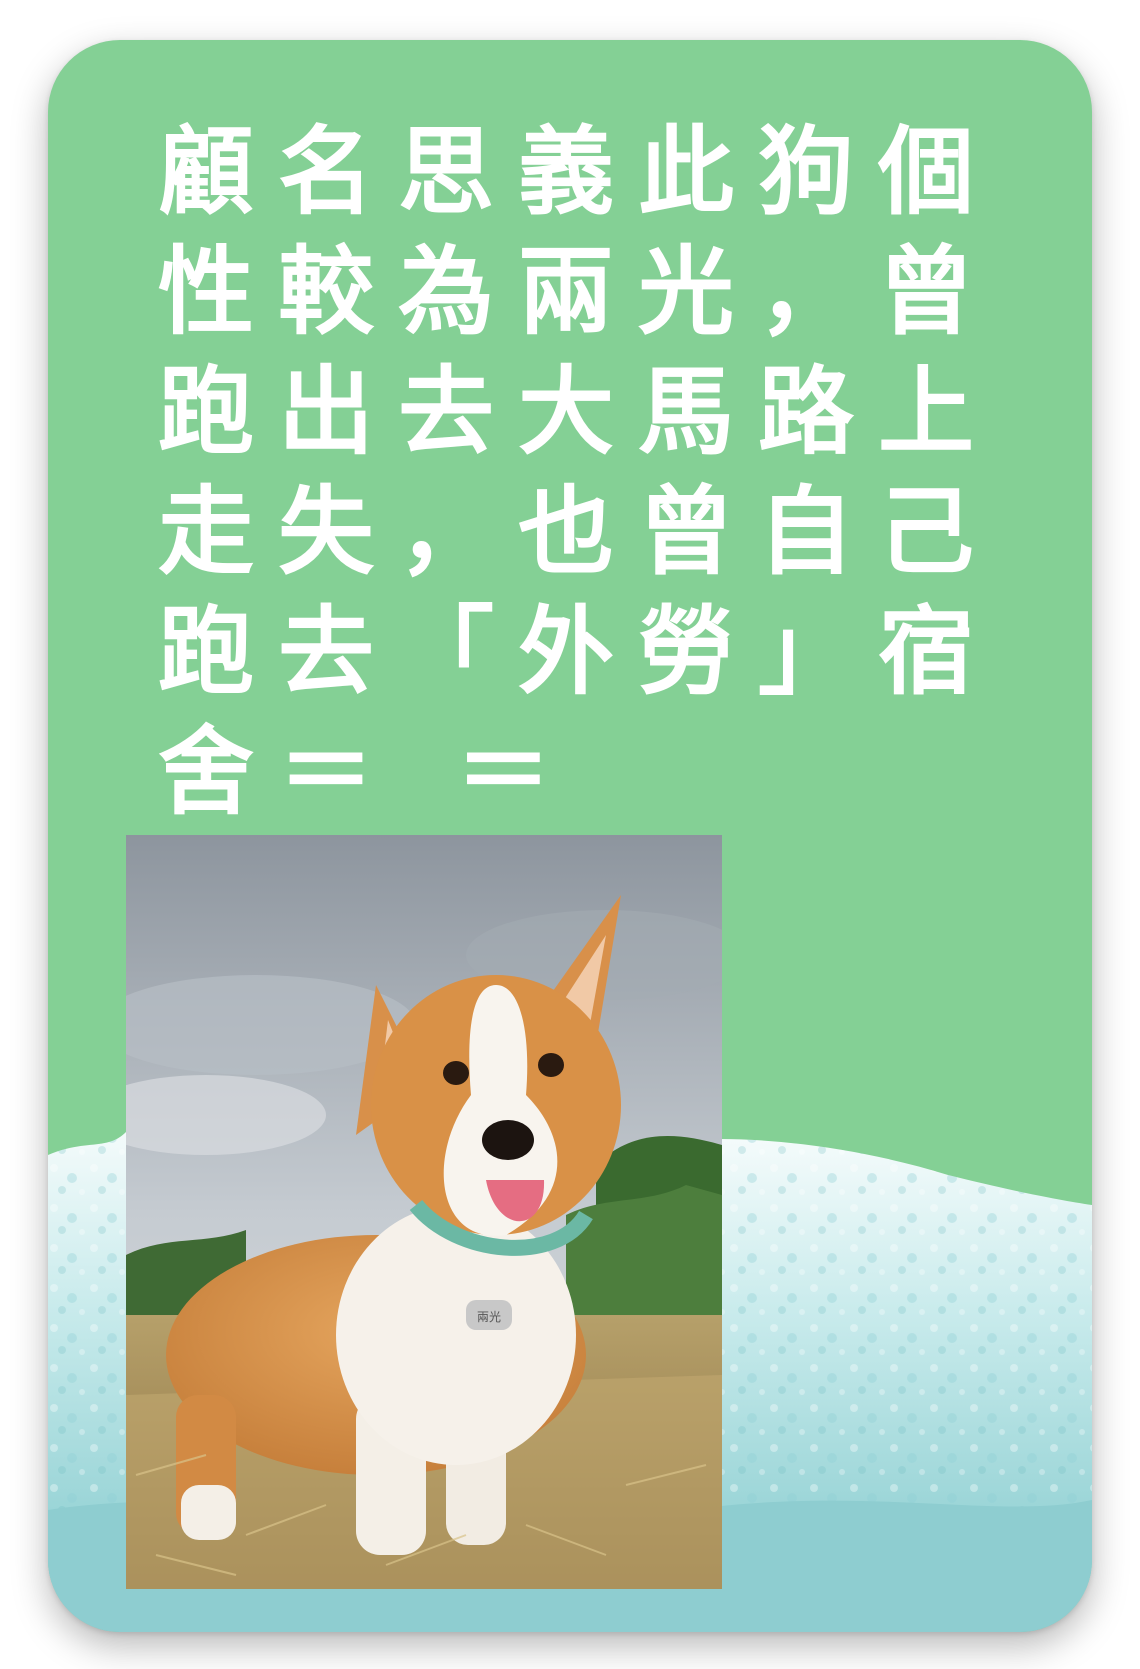 The image size is (1140, 1669). Describe the element at coordinates (489, 1317) in the screenshot. I see `tag-text: 兩光` at that location.